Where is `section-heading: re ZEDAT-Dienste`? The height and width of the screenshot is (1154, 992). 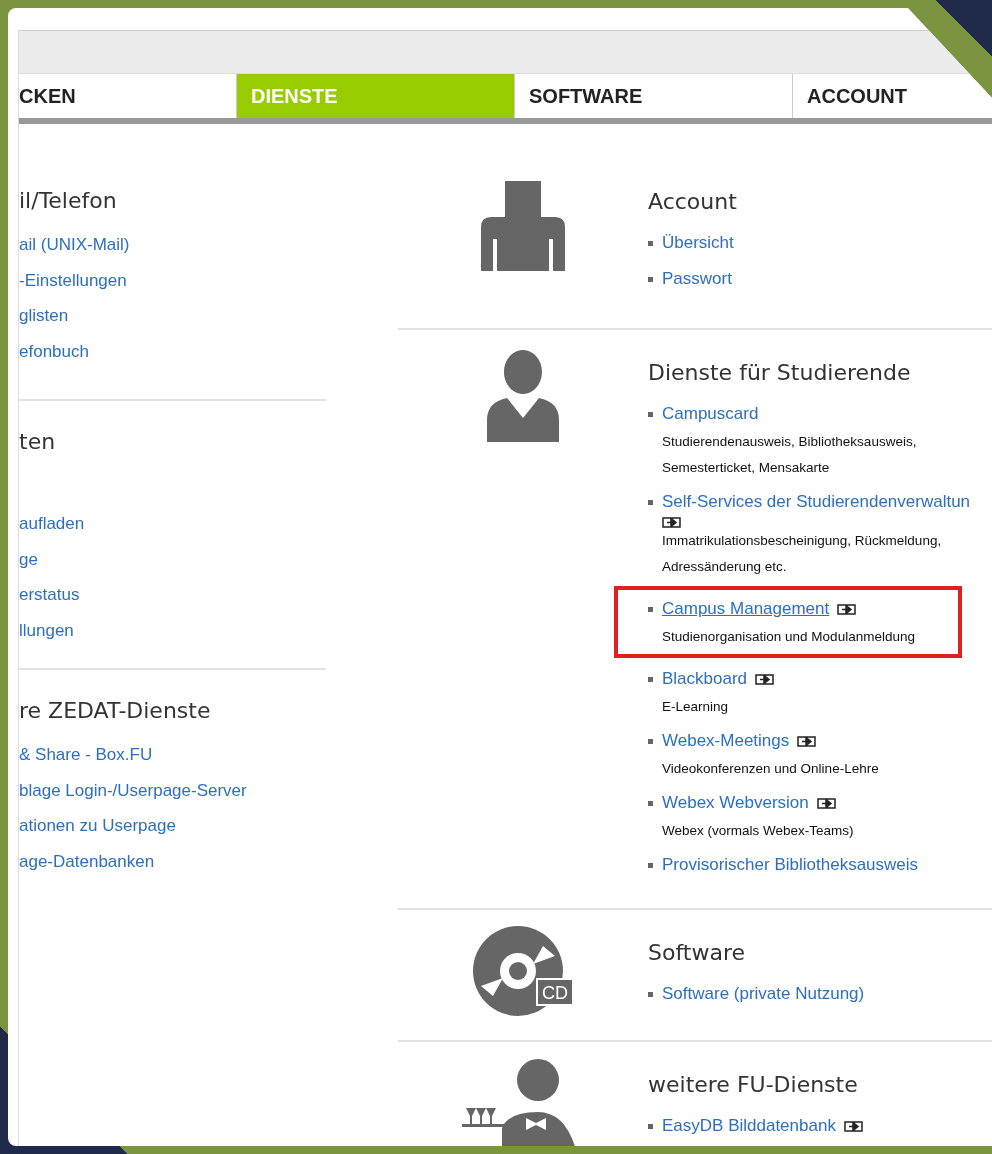 section-heading: re ZEDAT-Dienste is located at coordinates (115, 710).